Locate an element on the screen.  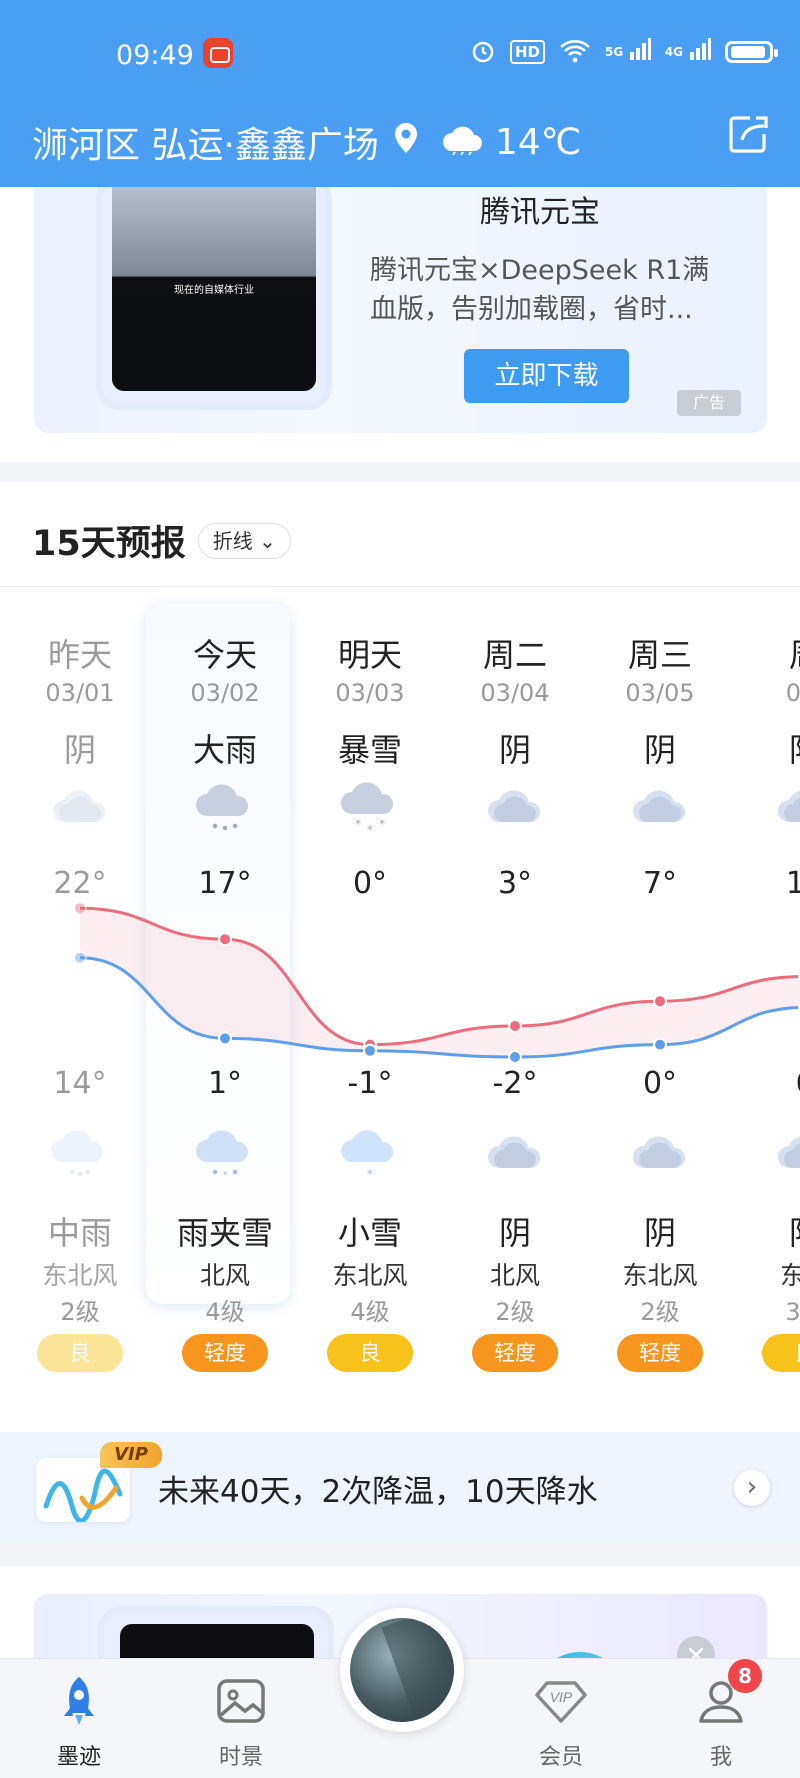
cloud-weather-icon is located at coordinates (463, 142).